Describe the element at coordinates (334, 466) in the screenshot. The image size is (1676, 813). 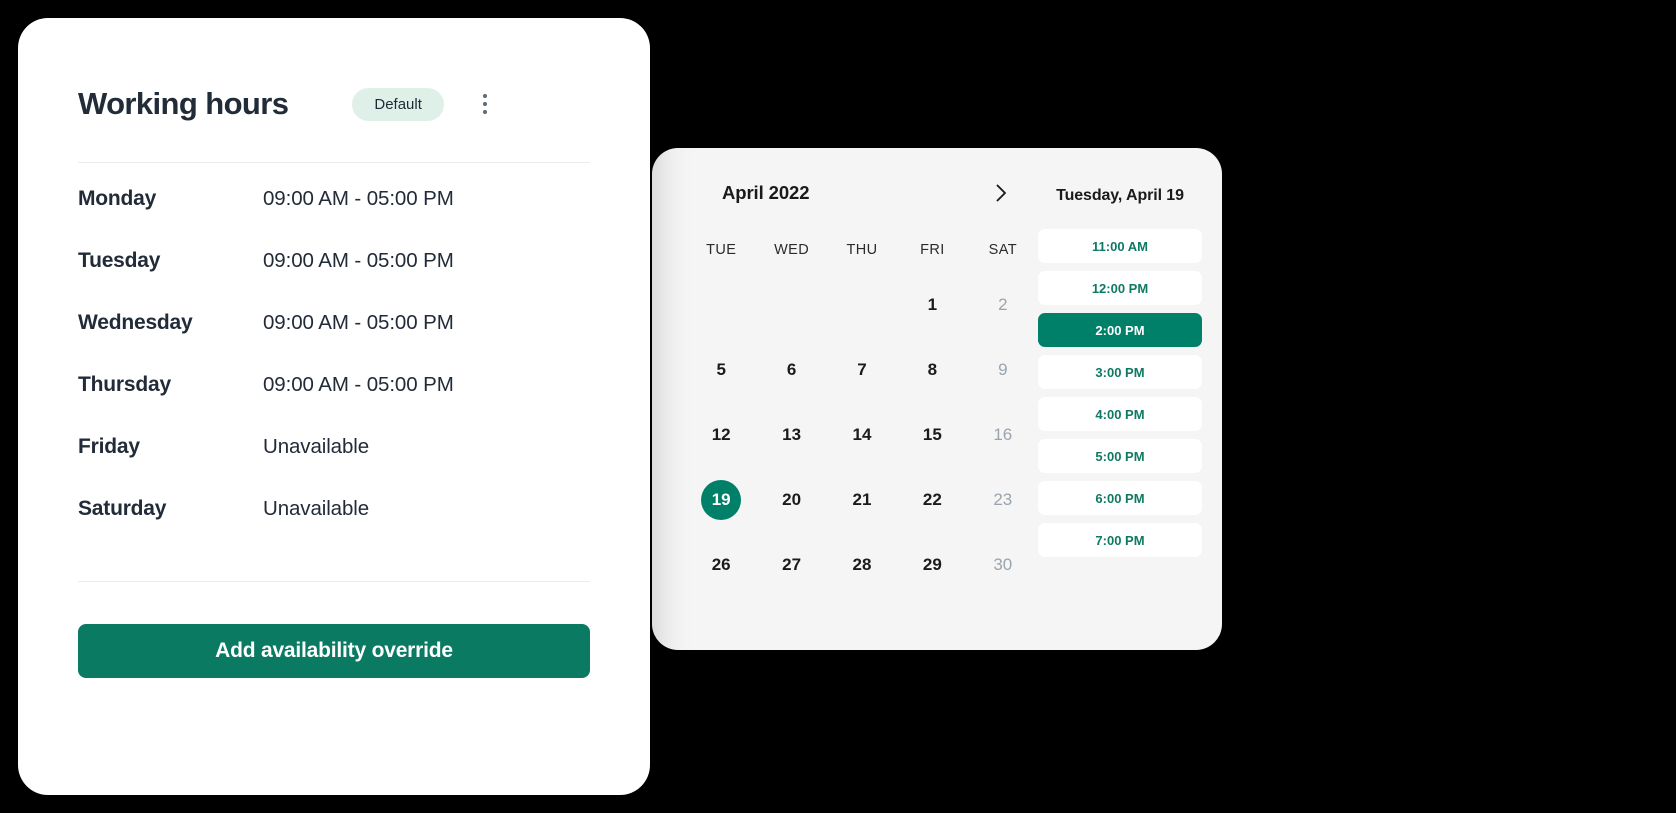
I see `working-hours-row: Friday Unavailable` at that location.